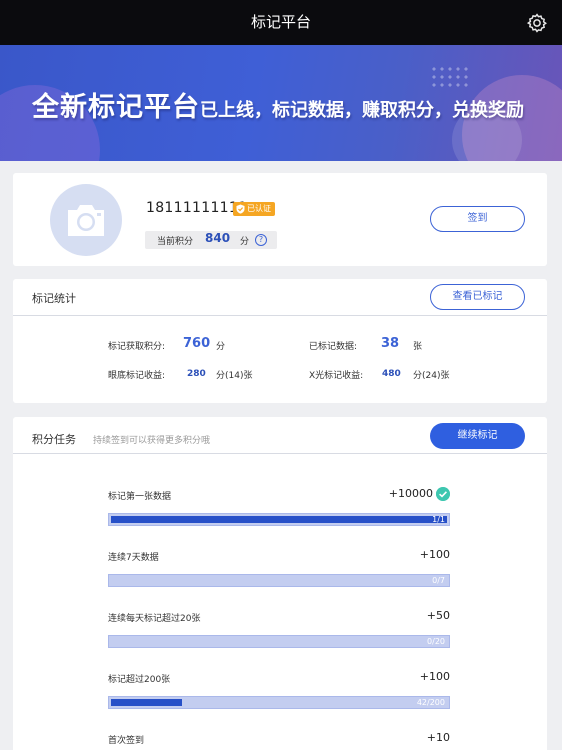 This screenshot has height=750, width=562. I want to click on camera-icon, so click(86, 220).